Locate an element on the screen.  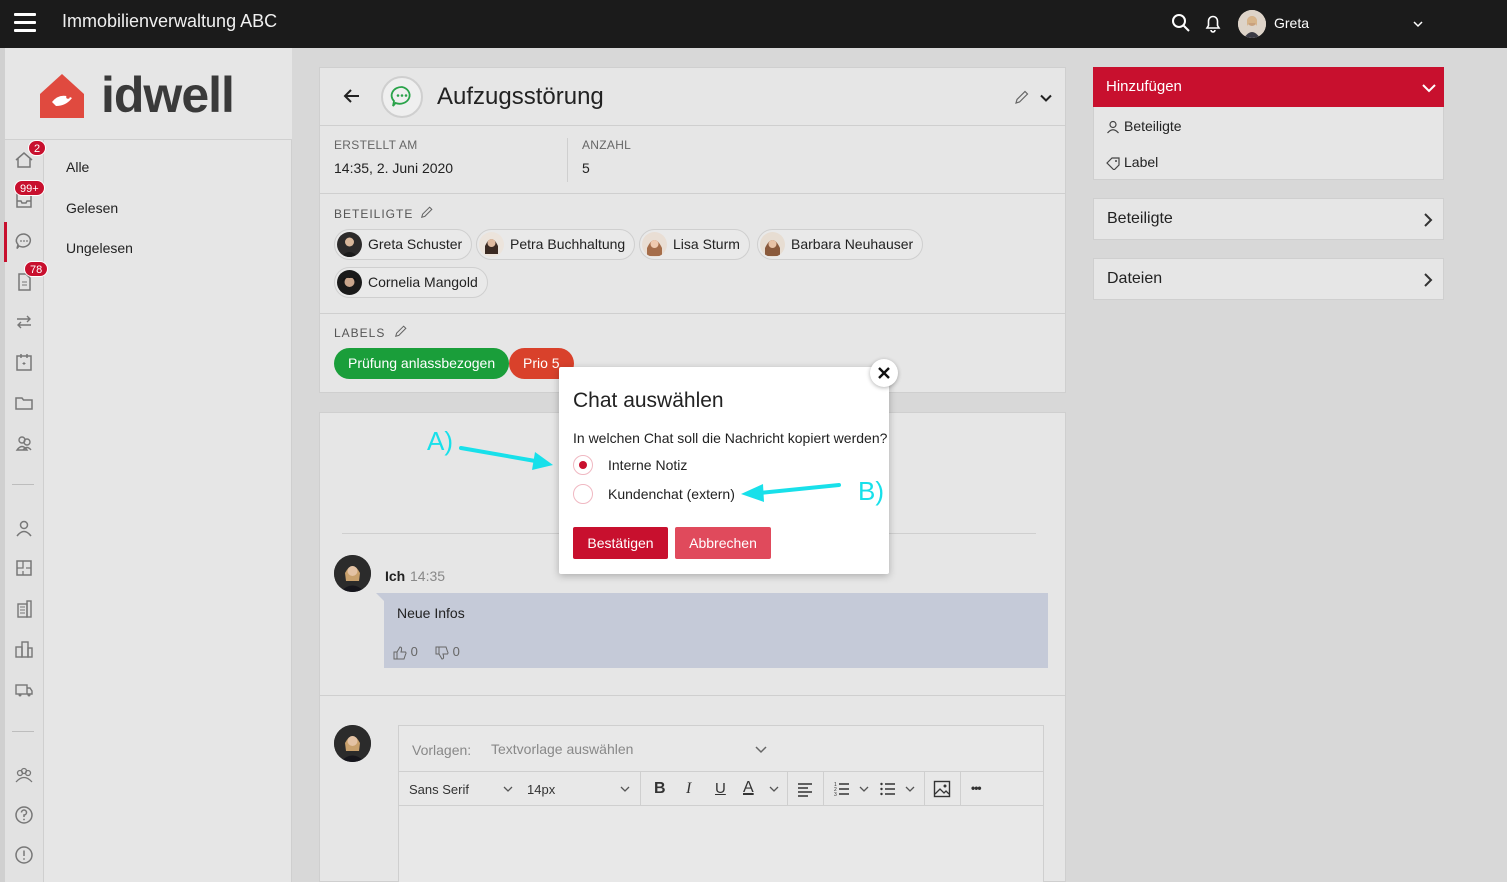
nav-item-alle: Alle is located at coordinates (77, 167).